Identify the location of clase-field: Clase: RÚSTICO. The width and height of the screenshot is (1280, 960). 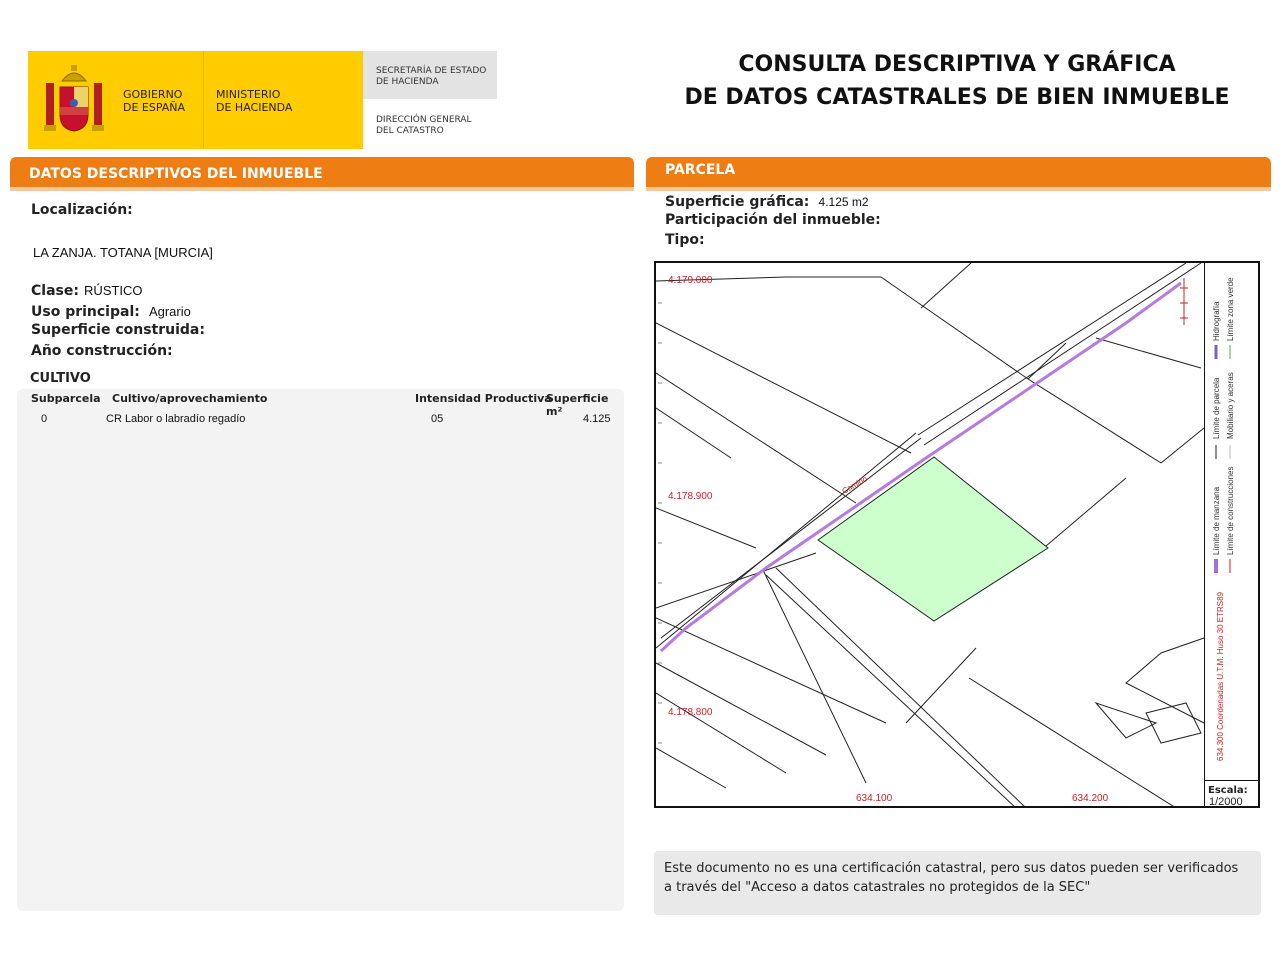
(87, 291).